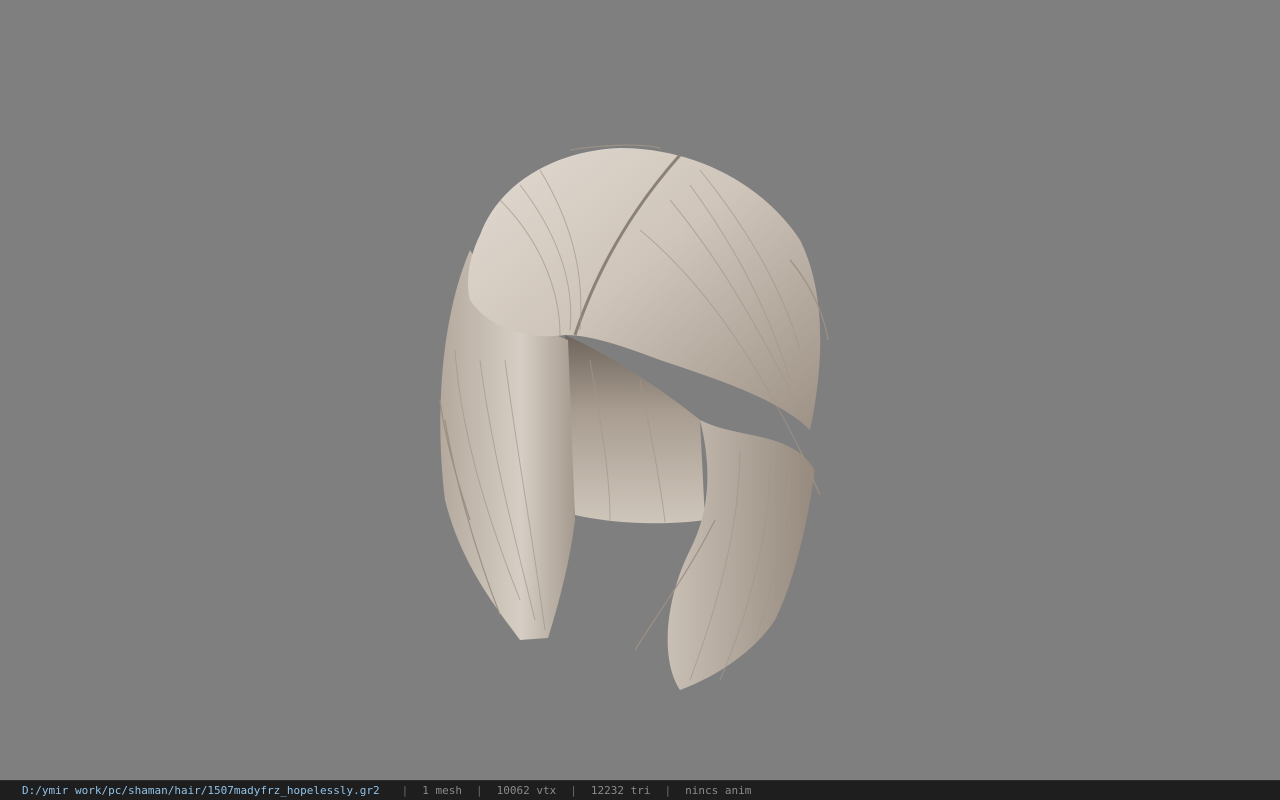  I want to click on mesh-count-label: 1 mesh, so click(442, 790).